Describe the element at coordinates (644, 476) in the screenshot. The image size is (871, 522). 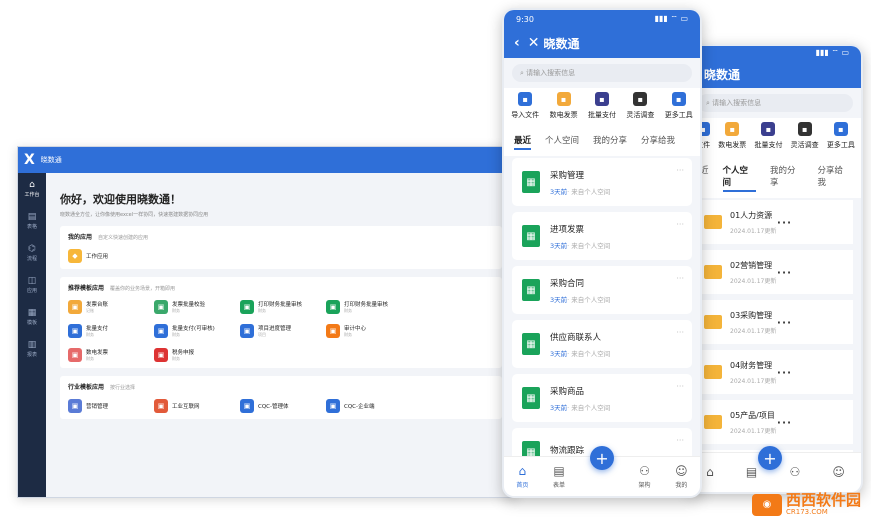
I see `nav-org: ⚇ 架构` at that location.